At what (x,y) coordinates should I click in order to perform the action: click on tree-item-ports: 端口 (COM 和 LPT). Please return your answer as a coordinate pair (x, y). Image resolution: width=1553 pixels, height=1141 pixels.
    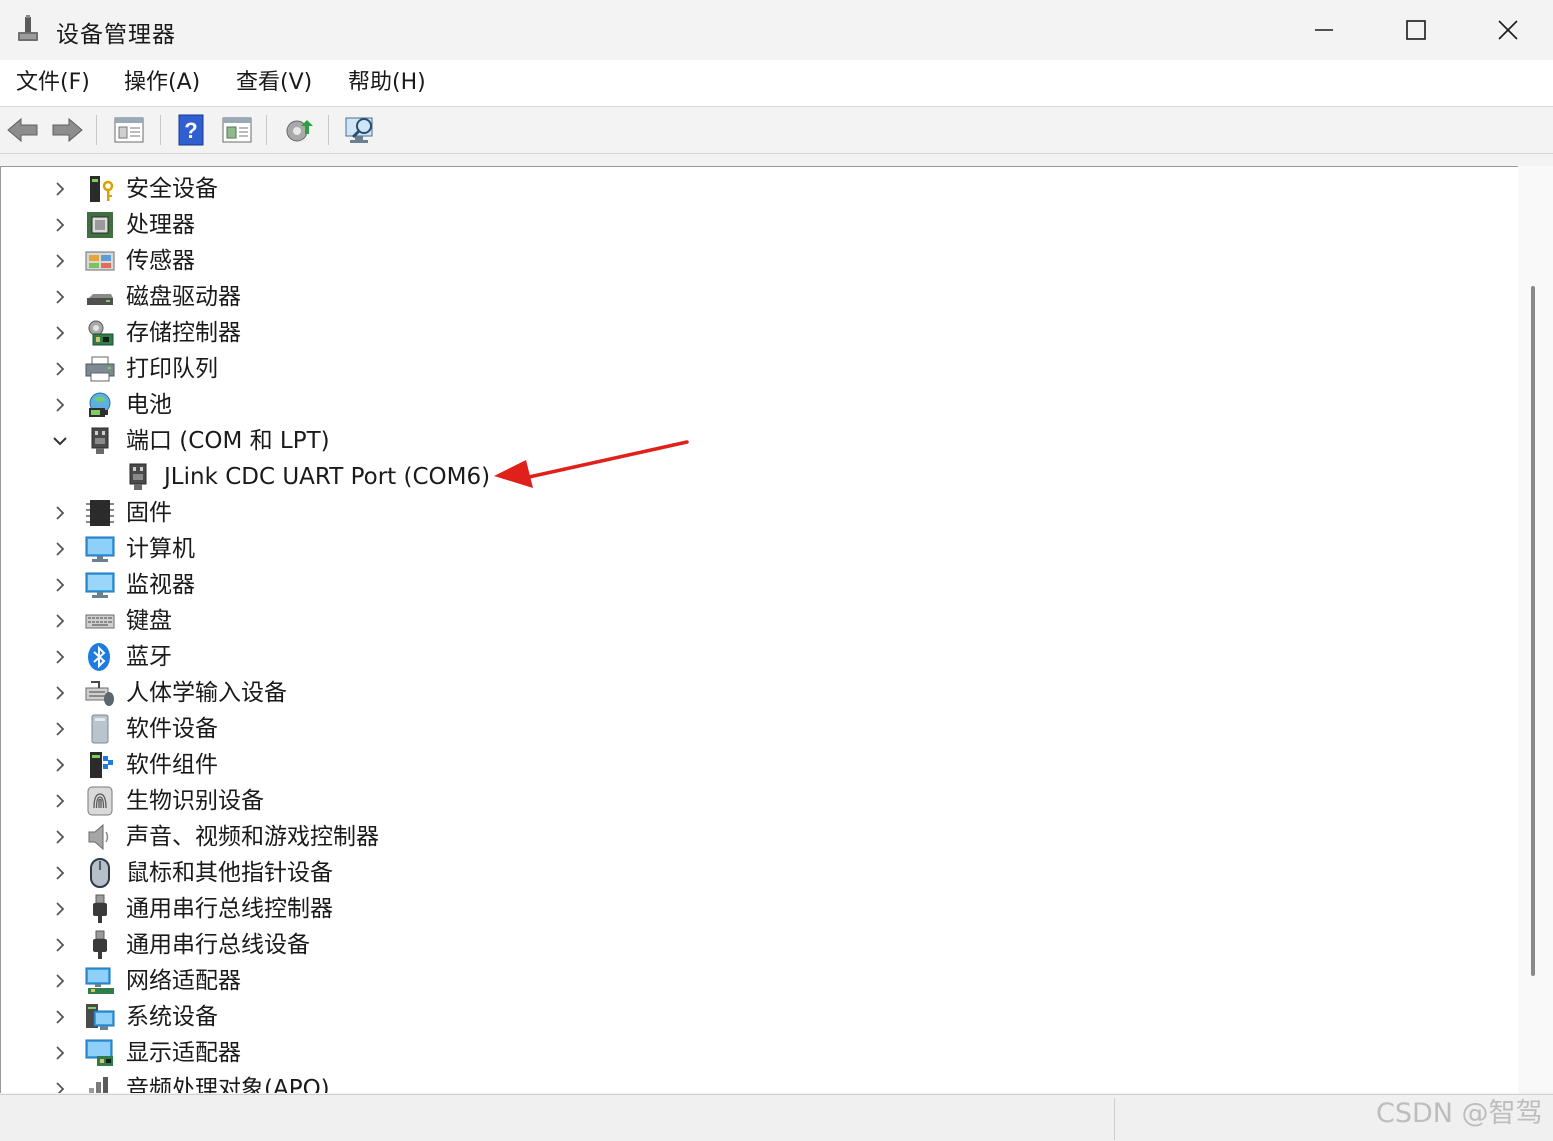
    Looking at the image, I should click on (751, 441).